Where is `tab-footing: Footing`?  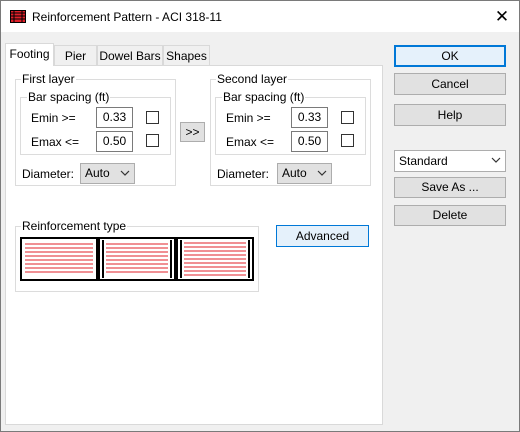 tab-footing: Footing is located at coordinates (29, 54).